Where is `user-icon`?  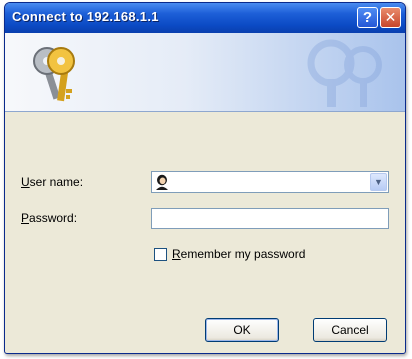
user-icon is located at coordinates (162, 182).